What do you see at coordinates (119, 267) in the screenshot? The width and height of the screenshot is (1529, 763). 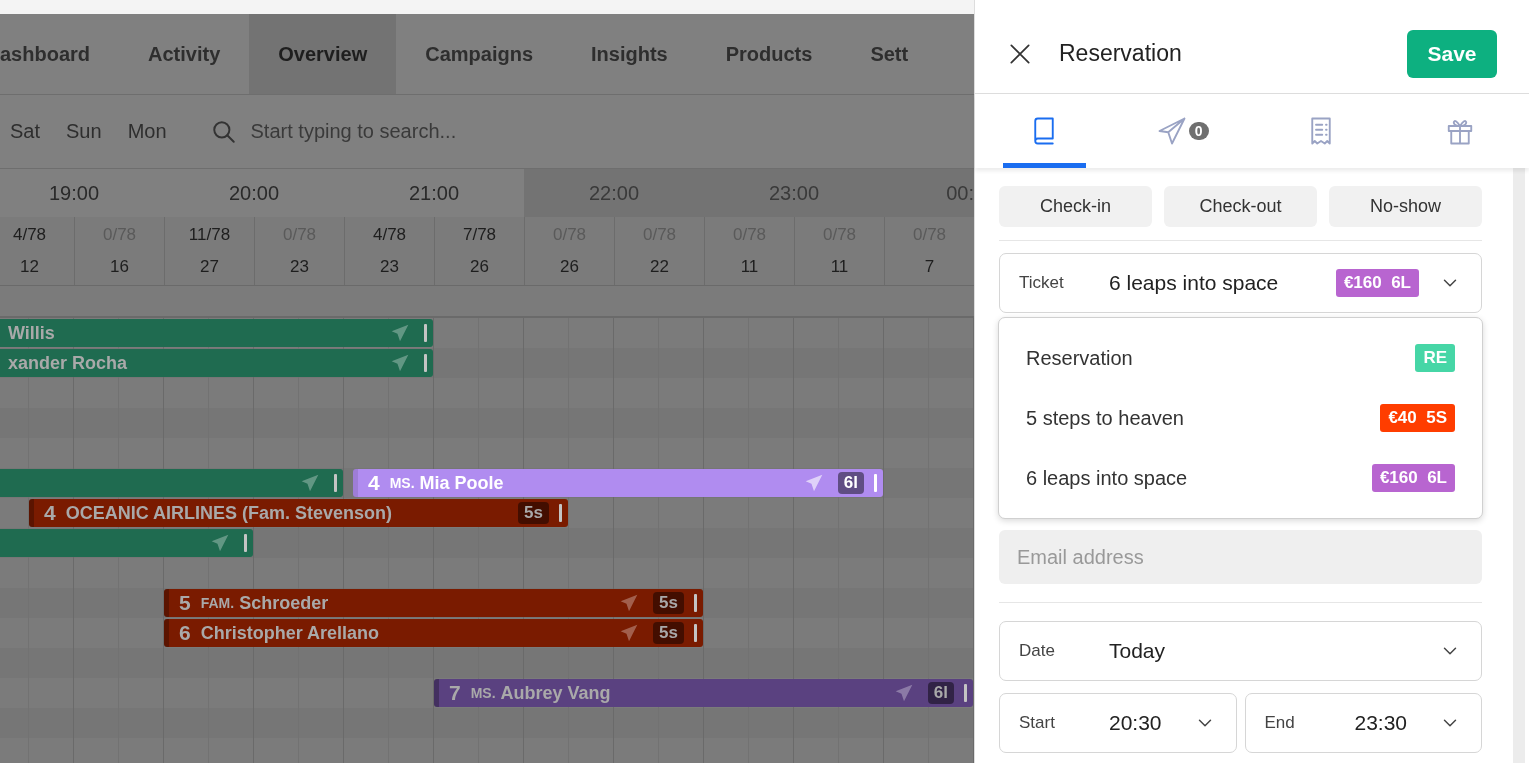 I see `slot-guests: 16` at bounding box center [119, 267].